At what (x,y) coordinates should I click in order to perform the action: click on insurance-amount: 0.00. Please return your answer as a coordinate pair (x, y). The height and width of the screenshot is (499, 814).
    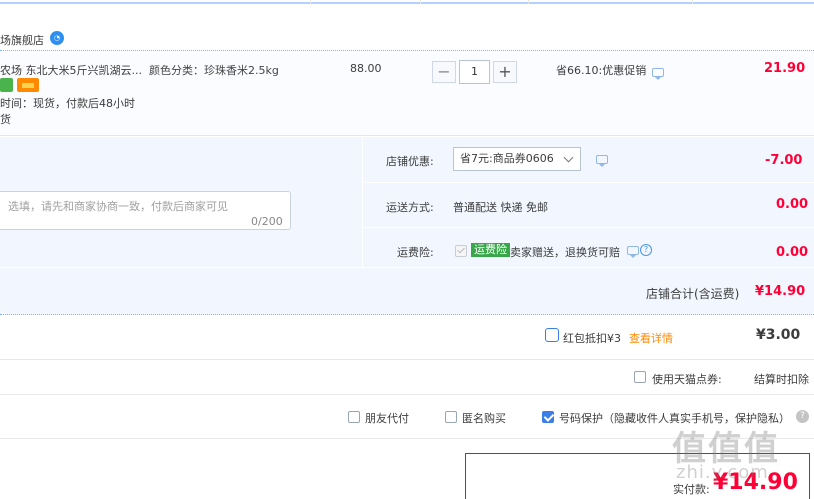
    Looking at the image, I should click on (792, 252).